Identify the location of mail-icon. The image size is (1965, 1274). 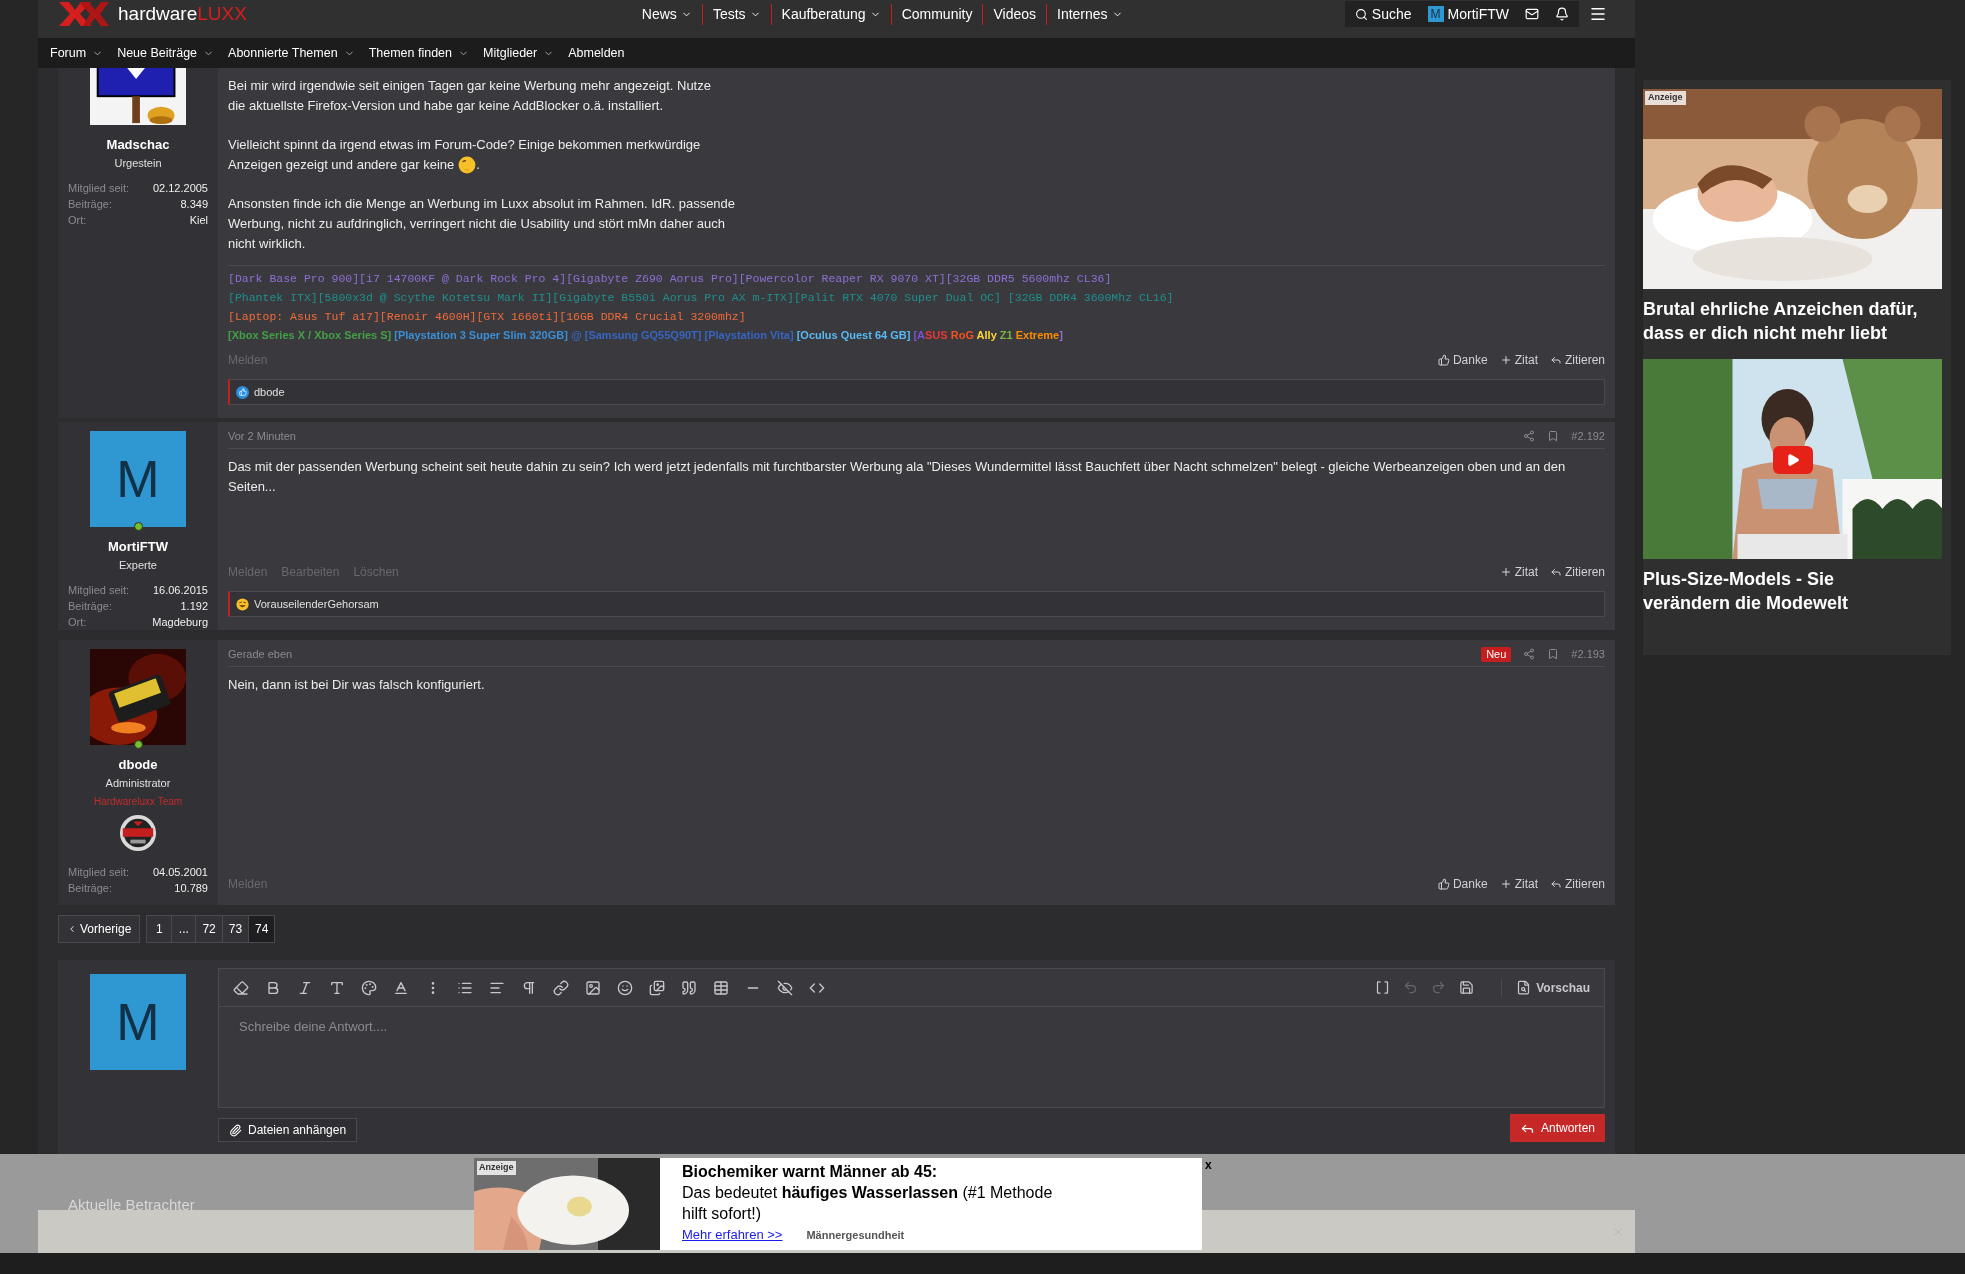
(1532, 14).